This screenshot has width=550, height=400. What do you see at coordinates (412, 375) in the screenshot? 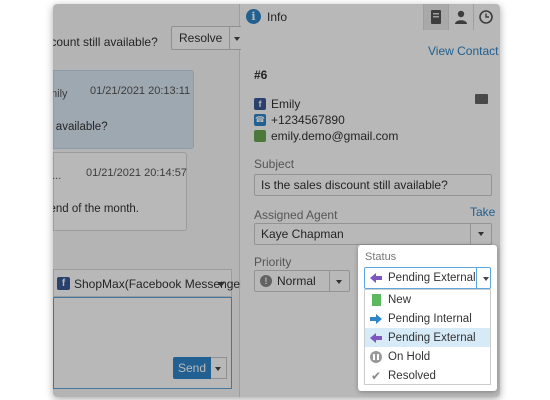
I see `option-label: Resolved` at bounding box center [412, 375].